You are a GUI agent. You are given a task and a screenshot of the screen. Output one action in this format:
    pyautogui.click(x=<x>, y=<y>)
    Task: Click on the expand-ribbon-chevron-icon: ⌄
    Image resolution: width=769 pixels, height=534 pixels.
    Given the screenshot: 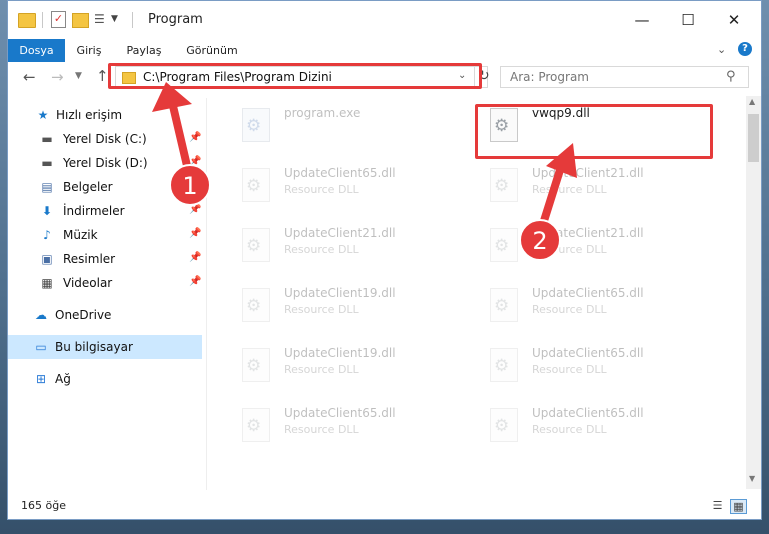 What is the action you would take?
    pyautogui.click(x=721, y=49)
    